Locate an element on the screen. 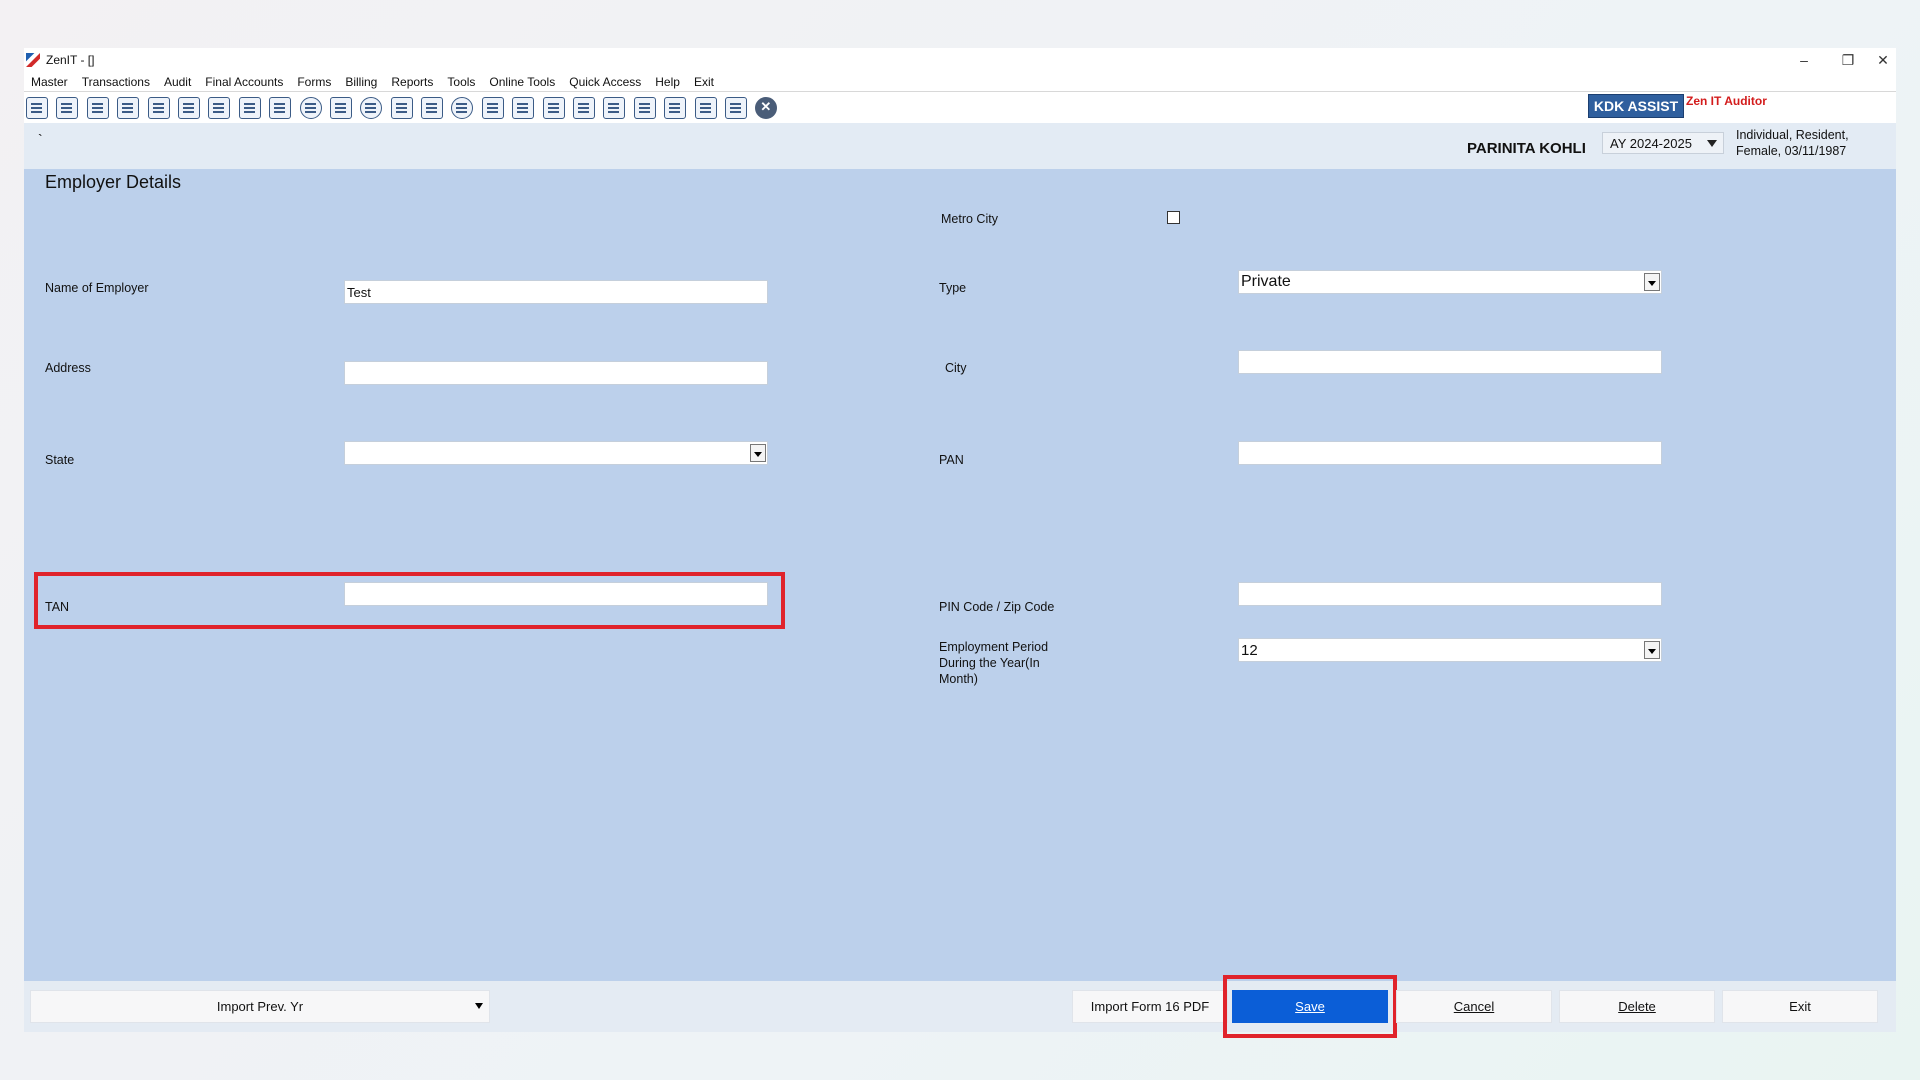 This screenshot has height=1080, width=1920. form-icon is located at coordinates (492, 108).